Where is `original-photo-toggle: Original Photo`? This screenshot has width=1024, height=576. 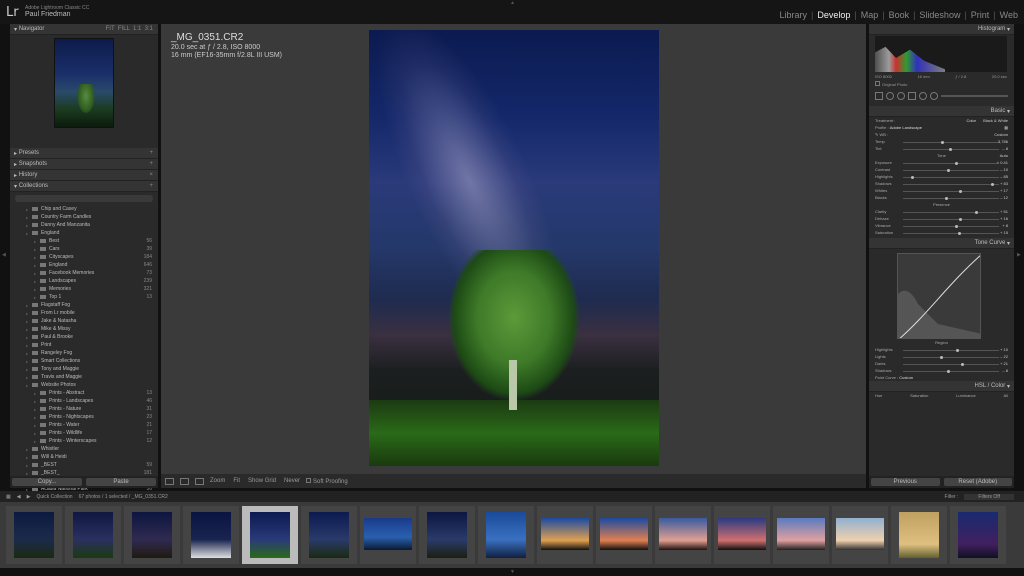
original-photo-toggle: Original Photo is located at coordinates (891, 84).